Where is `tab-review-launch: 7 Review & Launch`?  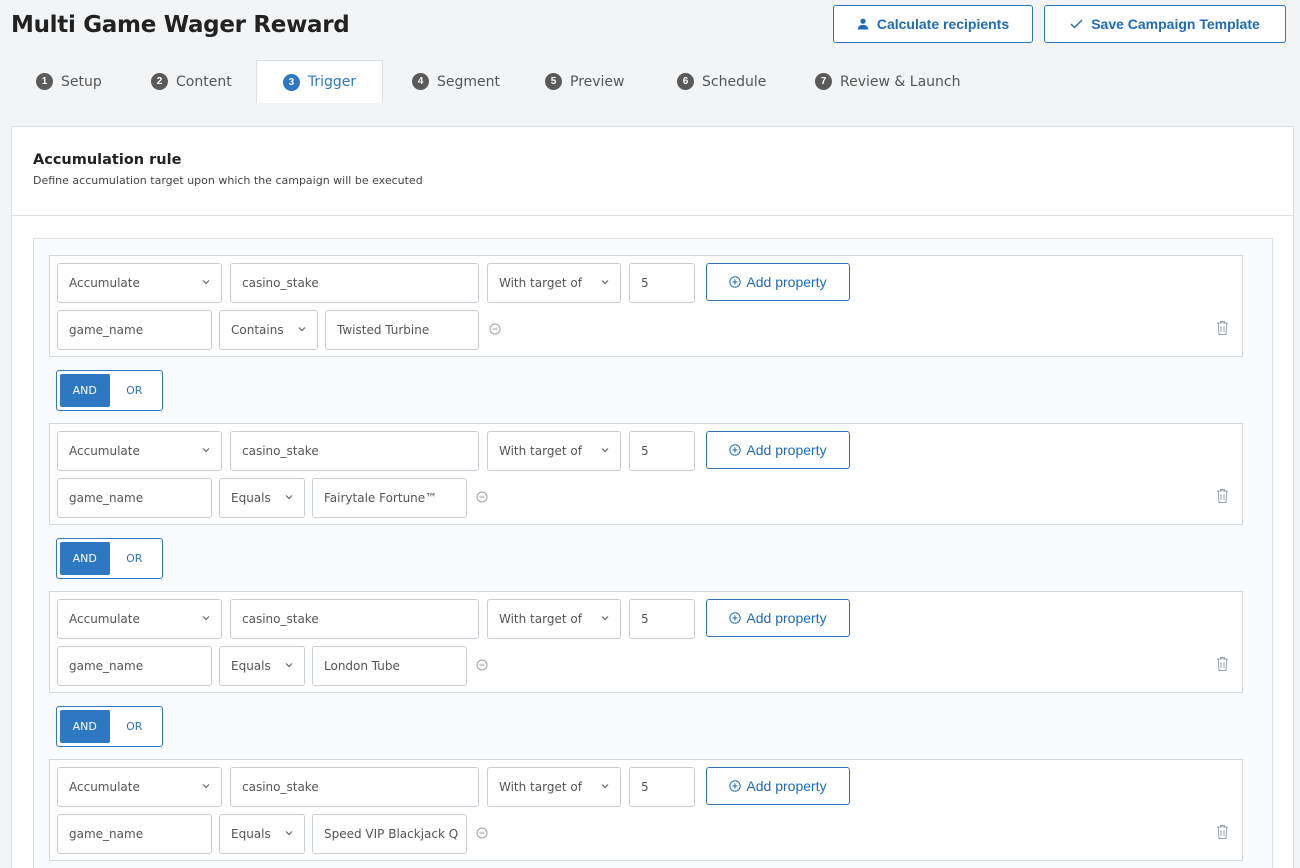
tab-review-launch: 7 Review & Launch is located at coordinates (887, 81).